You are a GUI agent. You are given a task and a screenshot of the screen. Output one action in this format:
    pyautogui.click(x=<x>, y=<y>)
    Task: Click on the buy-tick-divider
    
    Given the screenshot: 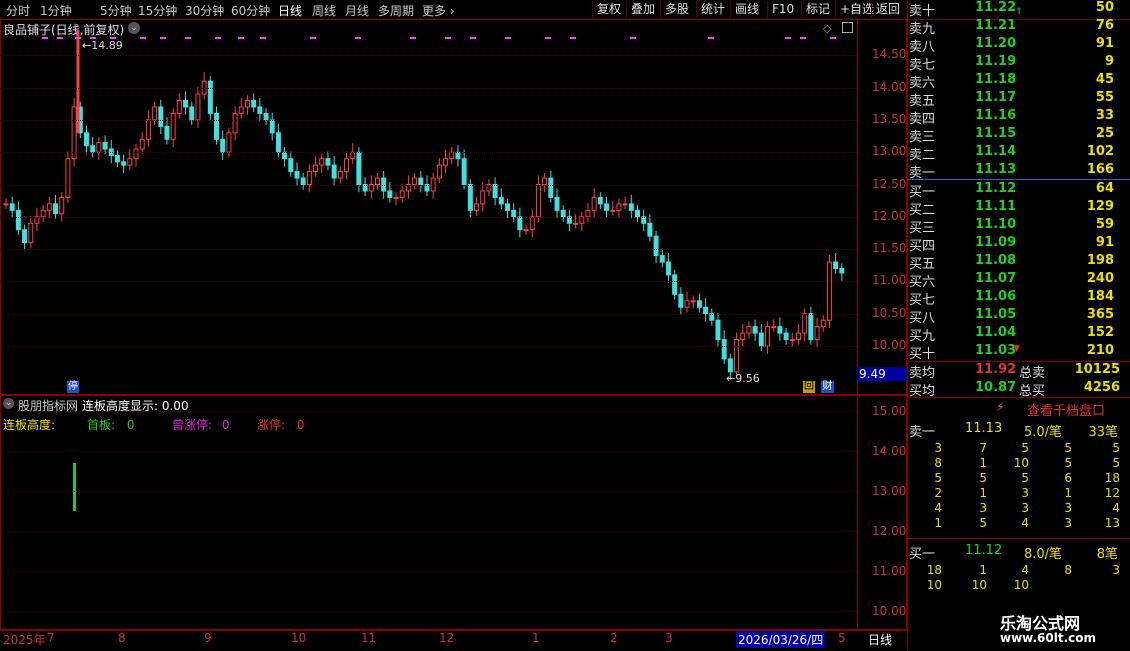 What is the action you would take?
    pyautogui.click(x=1018, y=538)
    